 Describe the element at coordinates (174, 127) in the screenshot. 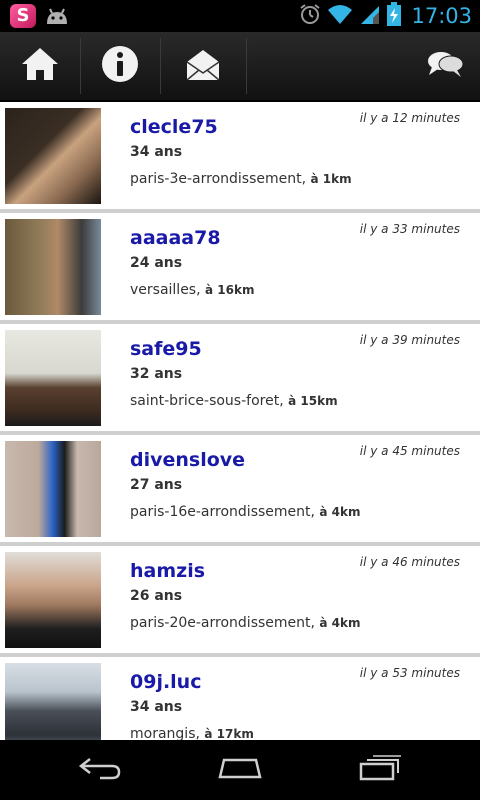

I see `username: clecle75` at that location.